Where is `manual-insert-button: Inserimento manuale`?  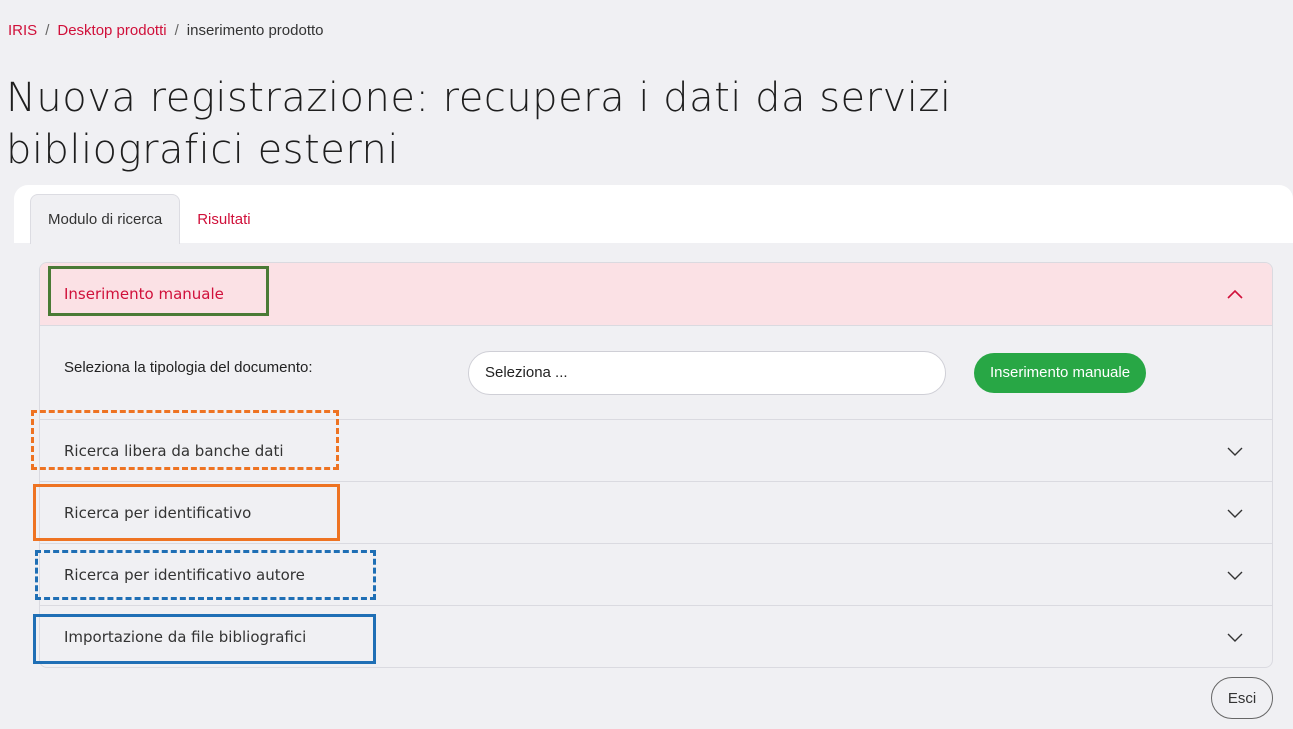 manual-insert-button: Inserimento manuale is located at coordinates (1060, 372).